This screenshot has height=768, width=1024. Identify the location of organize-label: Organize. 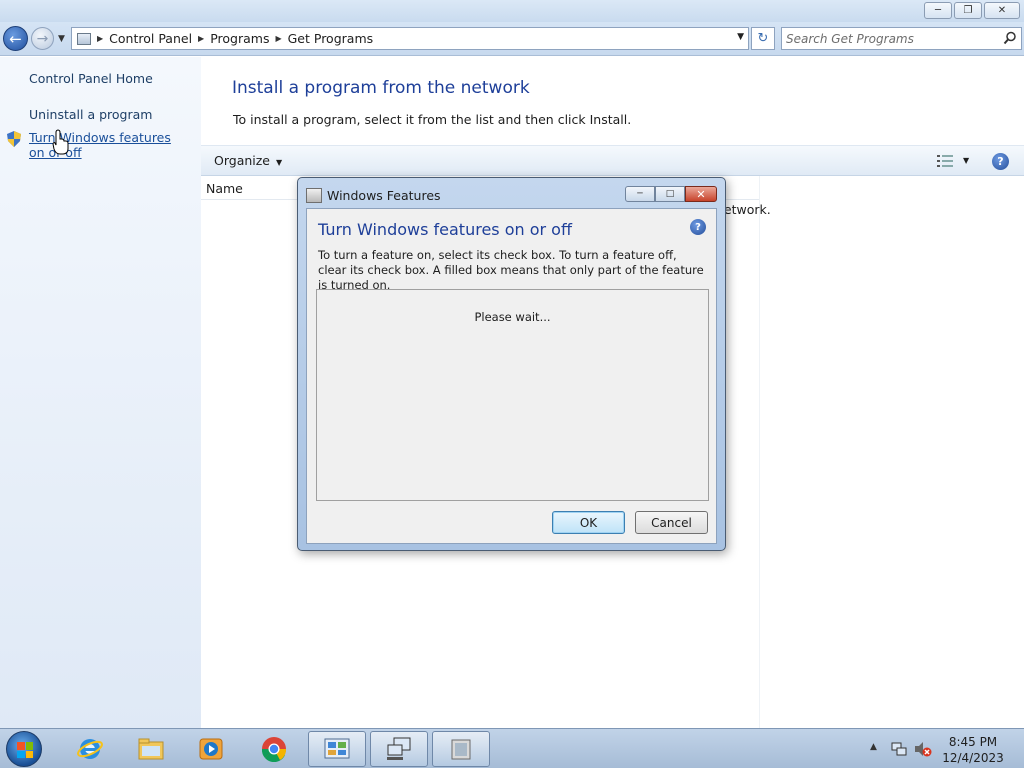
(242, 160).